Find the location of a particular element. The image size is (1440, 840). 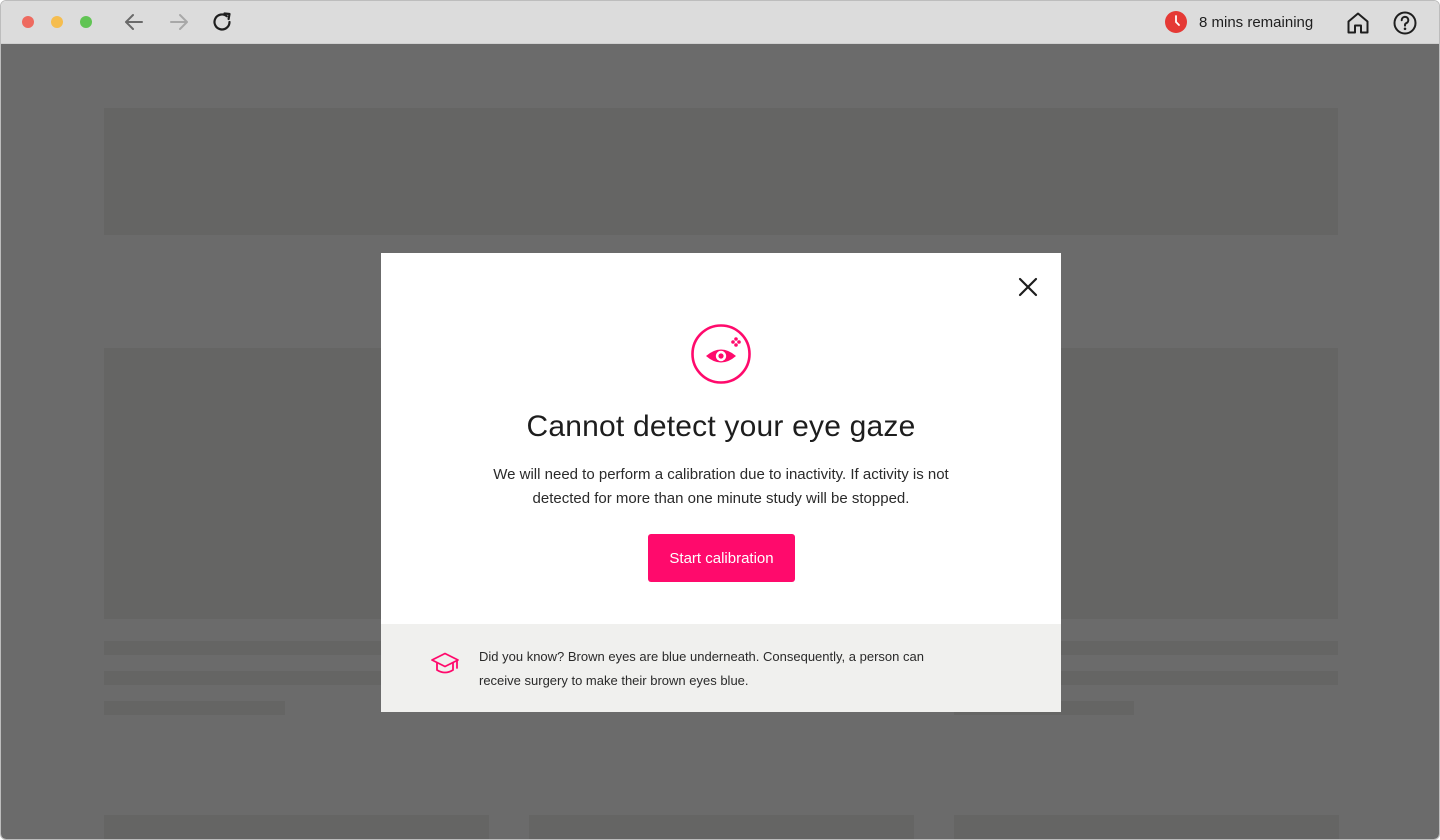

help-icon is located at coordinates (1405, 23).